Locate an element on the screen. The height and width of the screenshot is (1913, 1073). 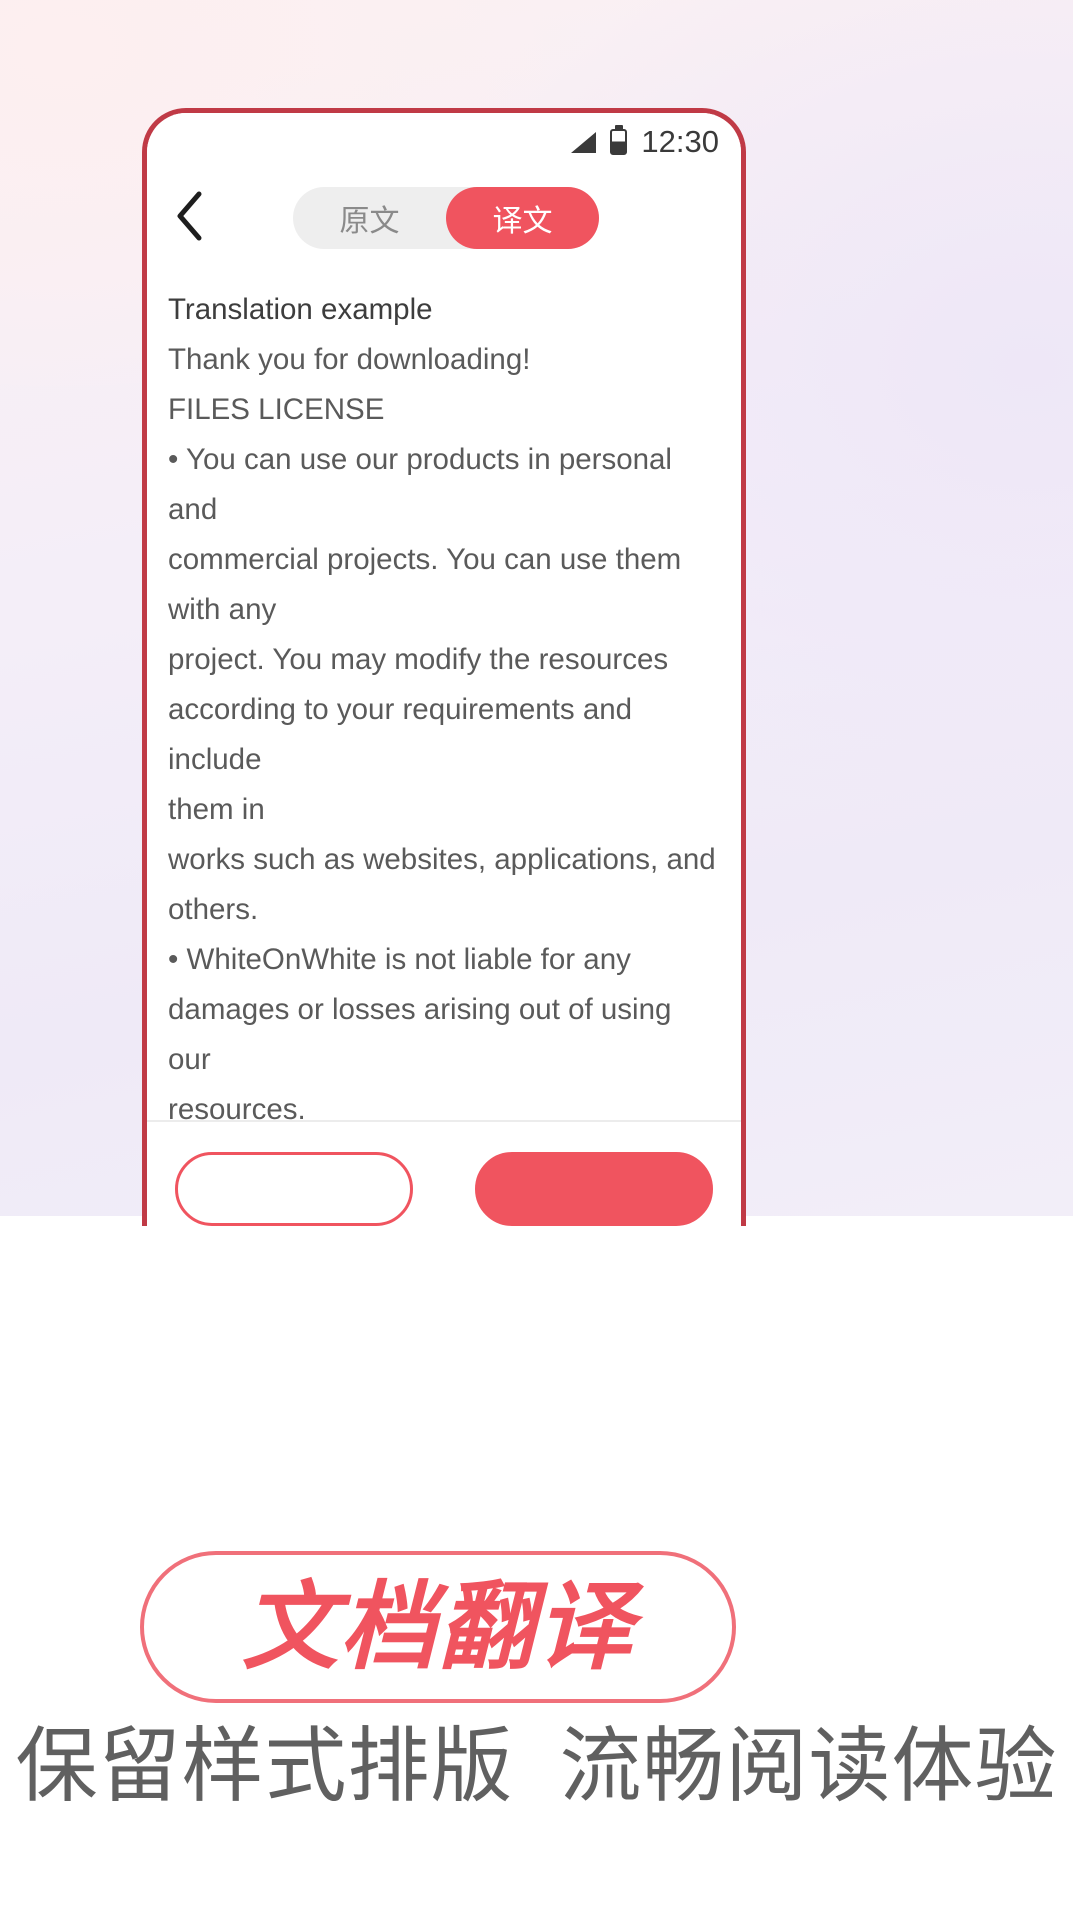
tagline-left-text: 保留样式排版 is located at coordinates (264, 1766).